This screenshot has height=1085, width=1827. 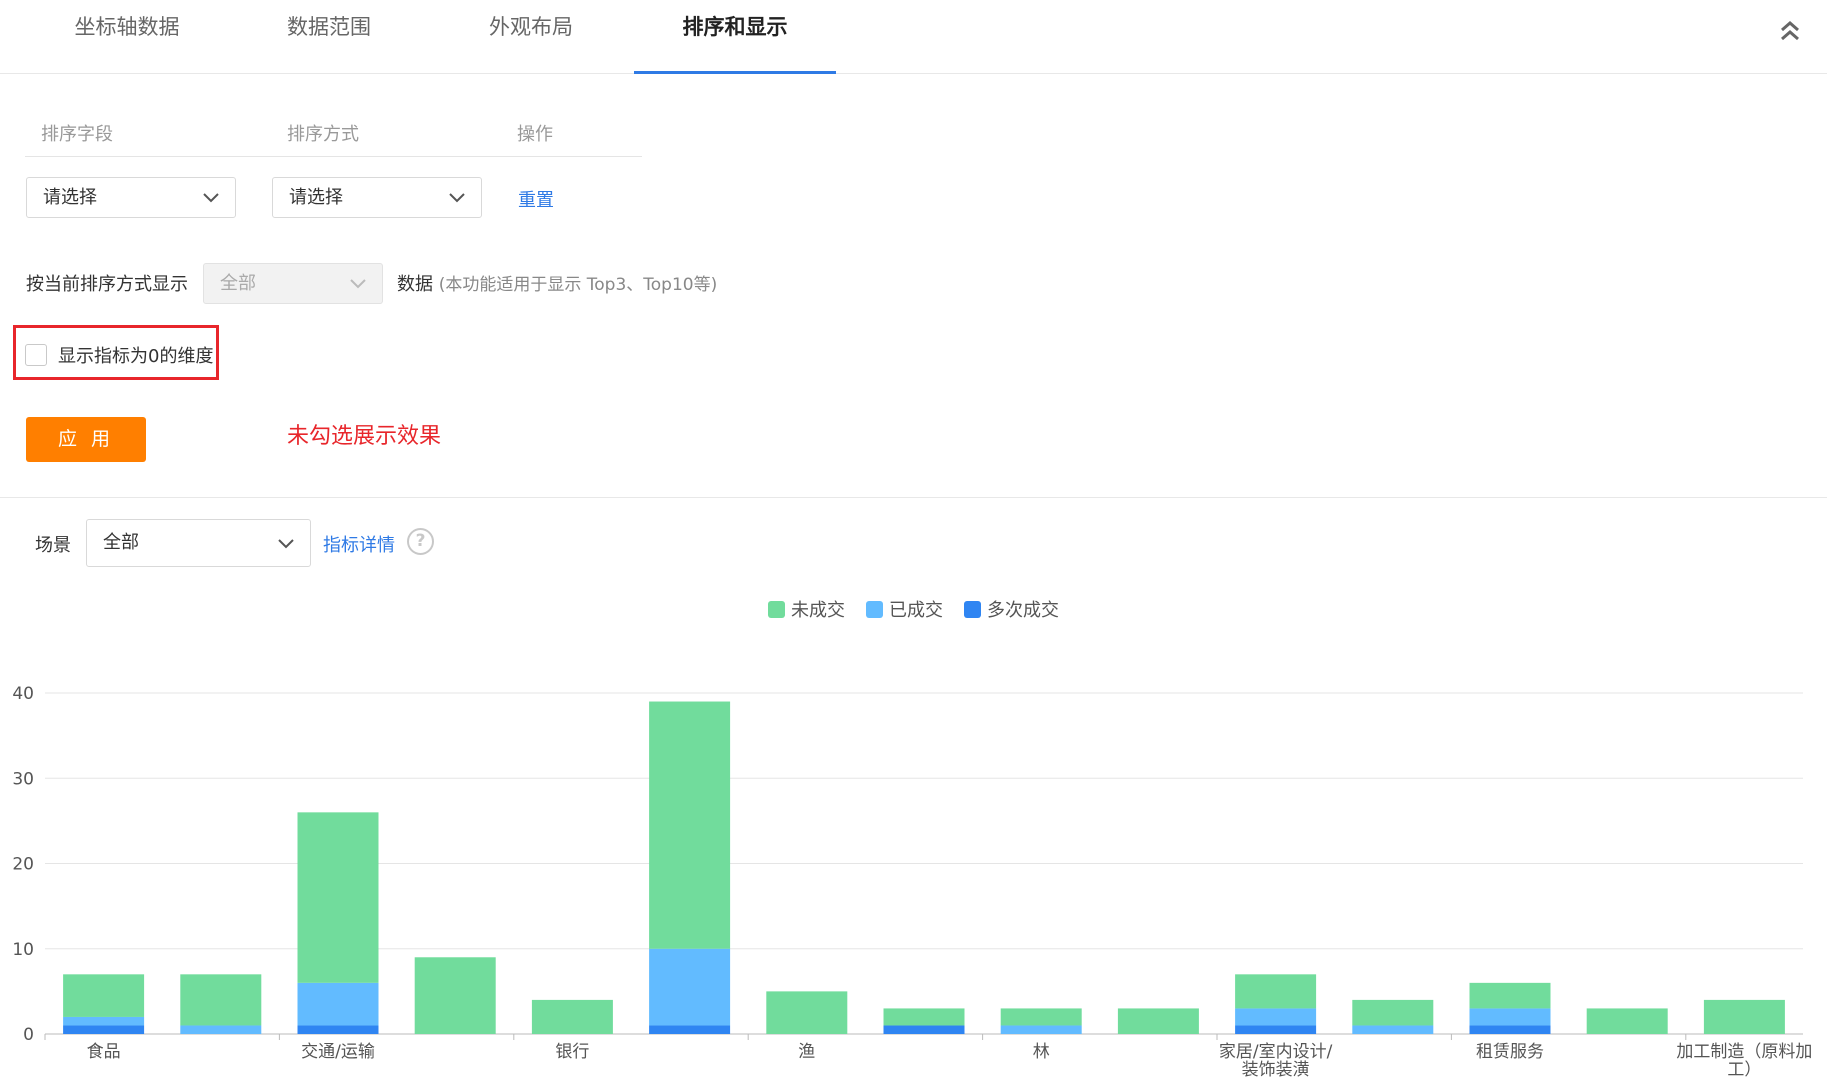 What do you see at coordinates (536, 199) in the screenshot?
I see `reset-link: 重置` at bounding box center [536, 199].